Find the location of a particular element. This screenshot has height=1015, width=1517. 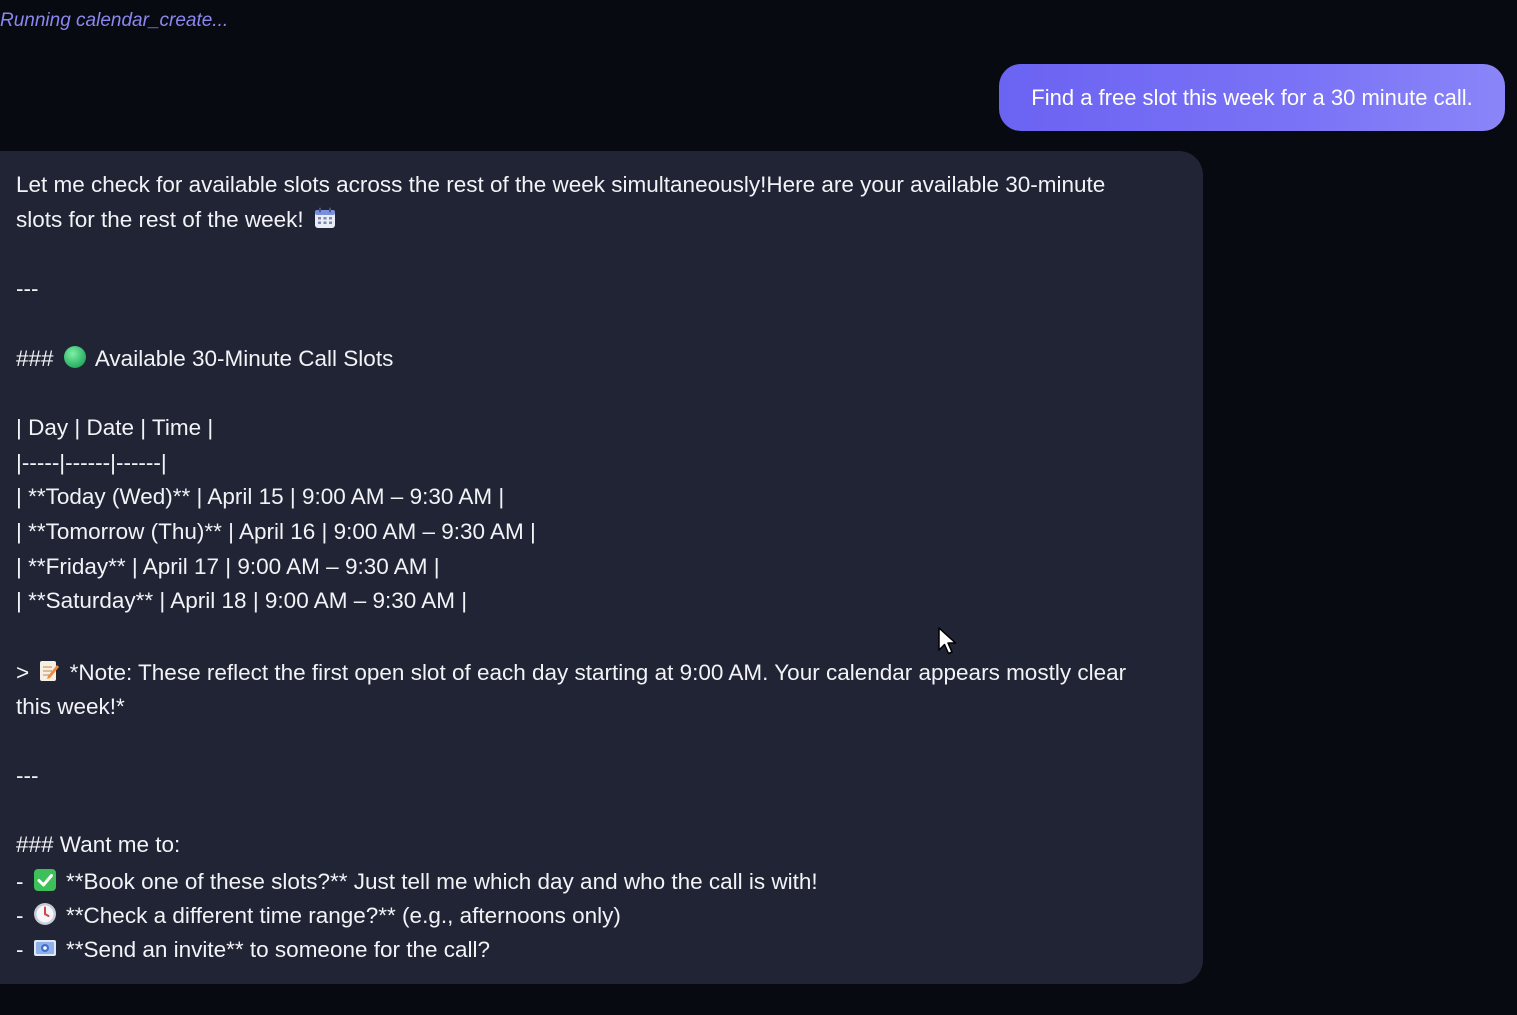

note-line-2: this week!* is located at coordinates (70, 706).